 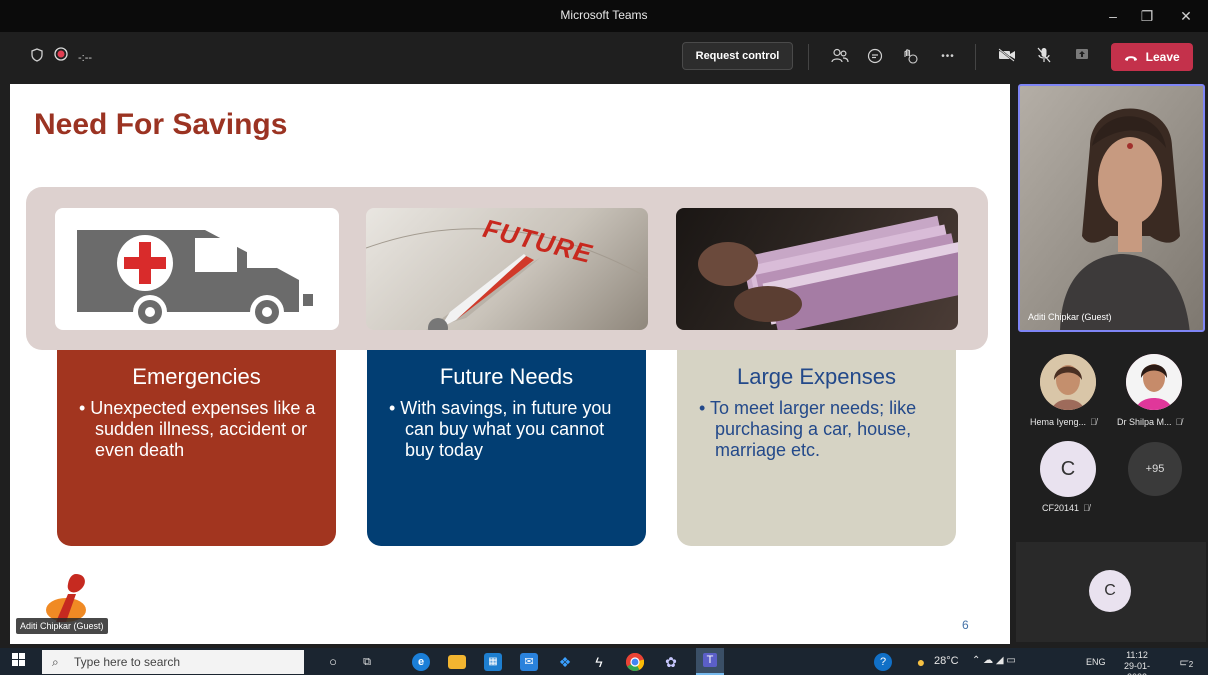 What do you see at coordinates (635, 662) in the screenshot?
I see `chrome-icon` at bounding box center [635, 662].